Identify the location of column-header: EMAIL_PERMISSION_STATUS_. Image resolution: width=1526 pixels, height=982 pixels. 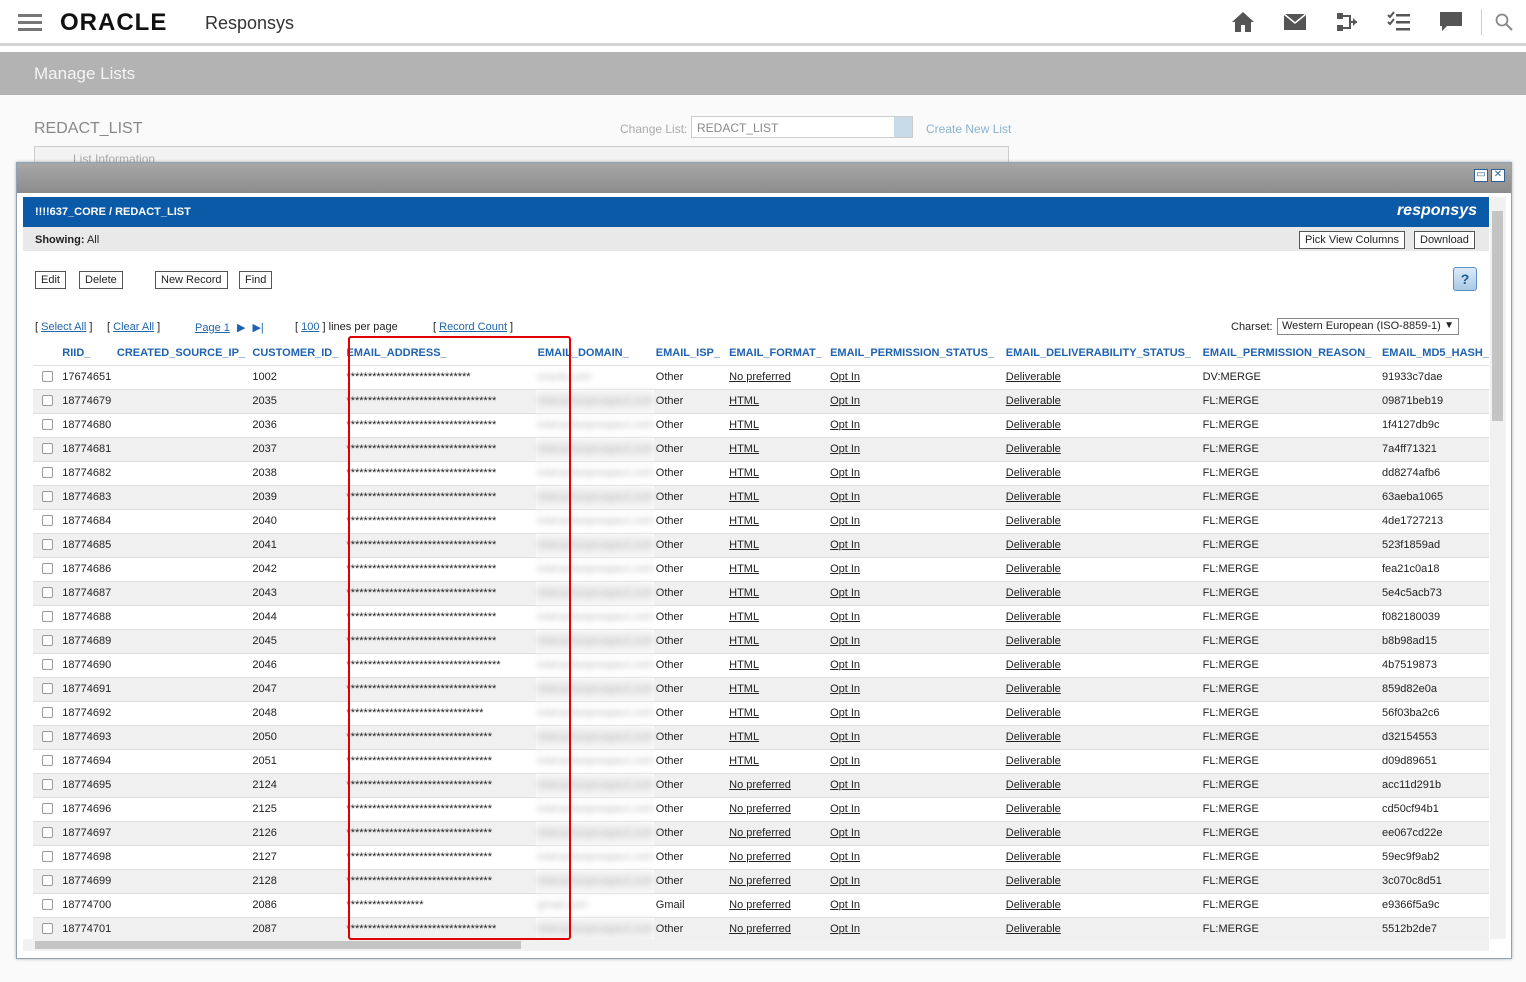
(916, 353).